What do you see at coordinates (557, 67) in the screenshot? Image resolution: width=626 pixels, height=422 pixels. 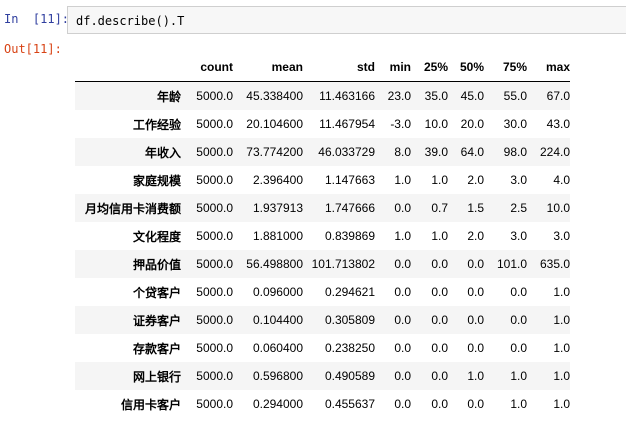 I see `column-header: max` at bounding box center [557, 67].